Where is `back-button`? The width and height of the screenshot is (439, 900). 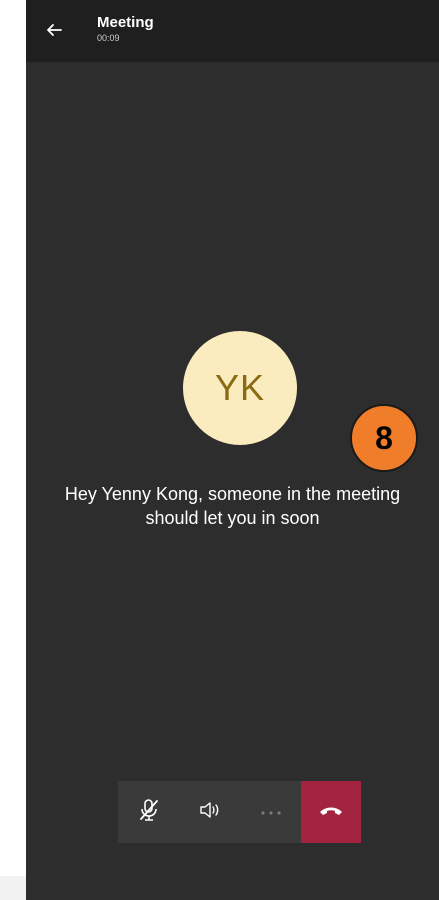 back-button is located at coordinates (54, 32).